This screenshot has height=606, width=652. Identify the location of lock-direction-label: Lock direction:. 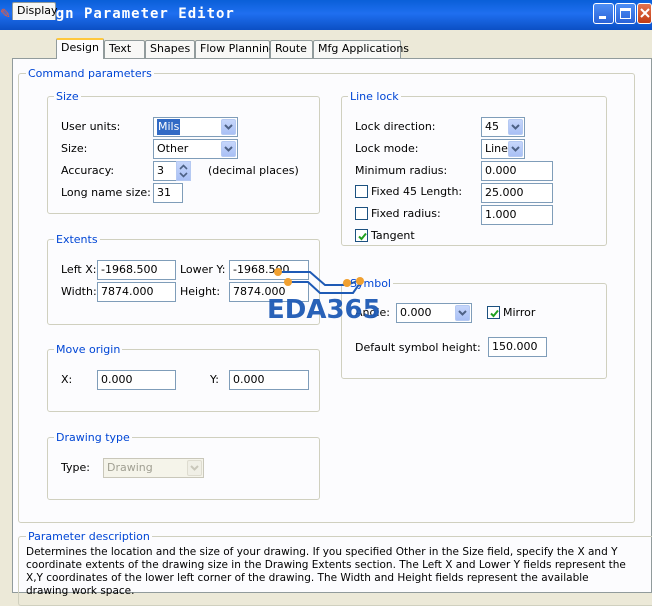
(395, 126).